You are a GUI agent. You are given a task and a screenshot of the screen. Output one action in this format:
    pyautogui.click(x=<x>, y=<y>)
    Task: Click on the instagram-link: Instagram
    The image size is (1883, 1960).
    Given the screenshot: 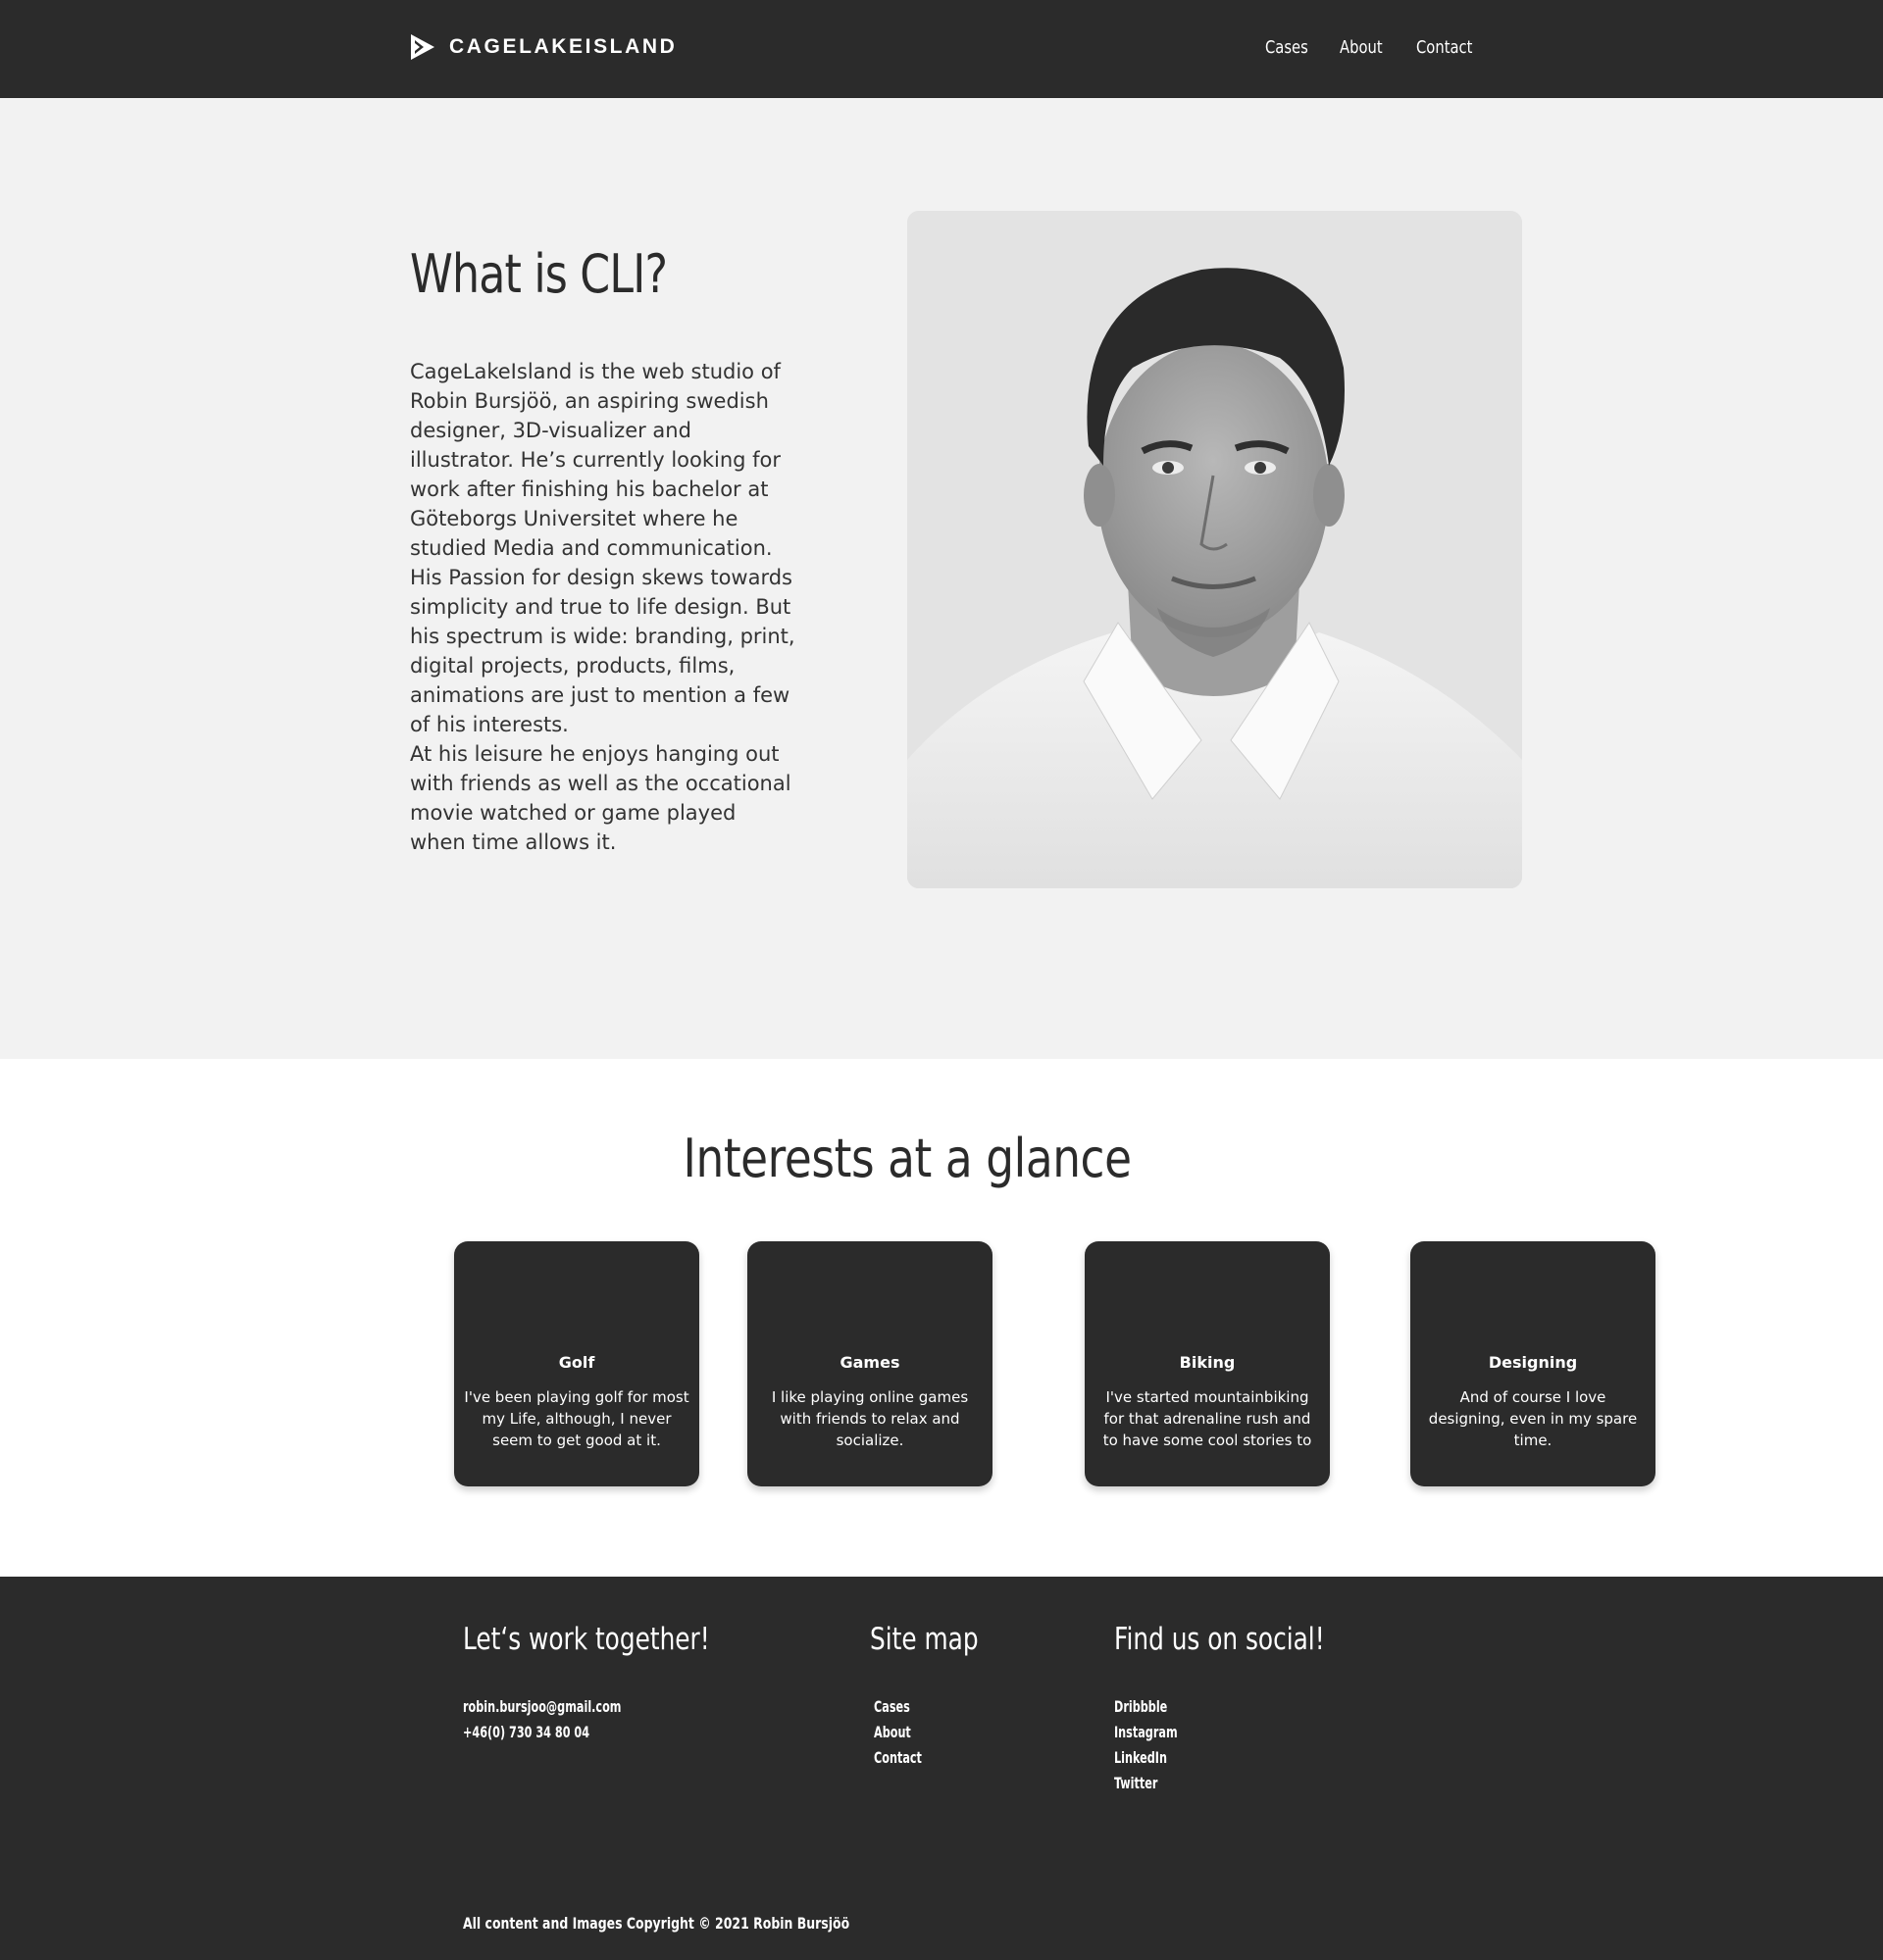 What is the action you would take?
    pyautogui.click(x=1146, y=1732)
    